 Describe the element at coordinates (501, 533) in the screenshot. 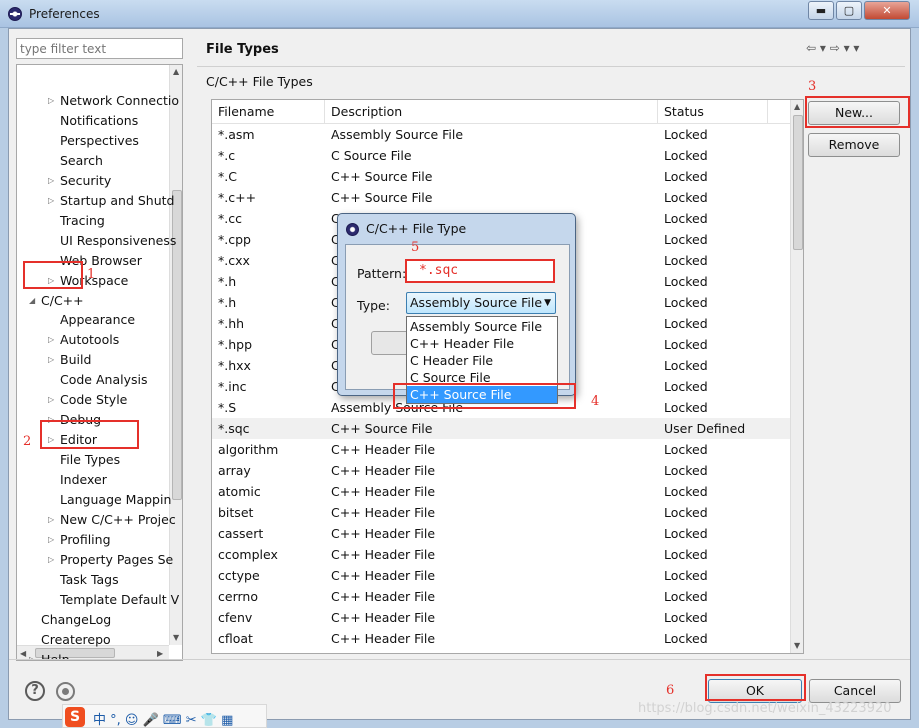

I see `table-row: cassert C++ Header File Locked` at that location.